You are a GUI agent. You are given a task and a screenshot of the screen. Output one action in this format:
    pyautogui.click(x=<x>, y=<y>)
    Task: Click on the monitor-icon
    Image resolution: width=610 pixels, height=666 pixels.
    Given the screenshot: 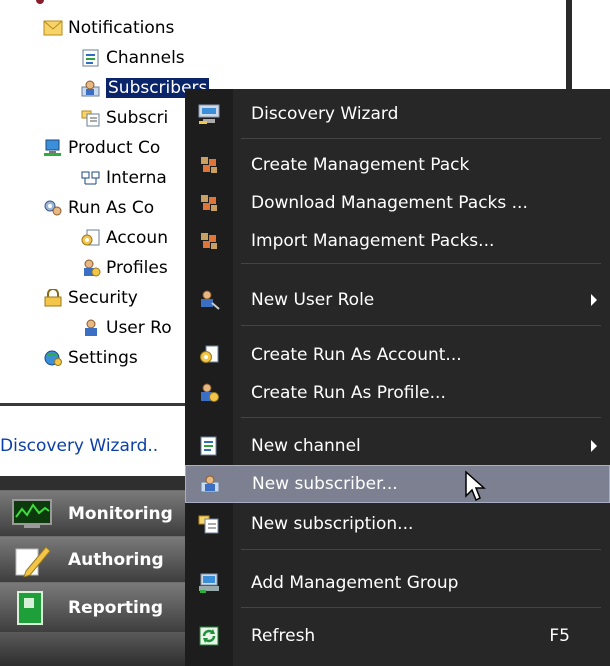 What is the action you would take?
    pyautogui.click(x=32, y=514)
    